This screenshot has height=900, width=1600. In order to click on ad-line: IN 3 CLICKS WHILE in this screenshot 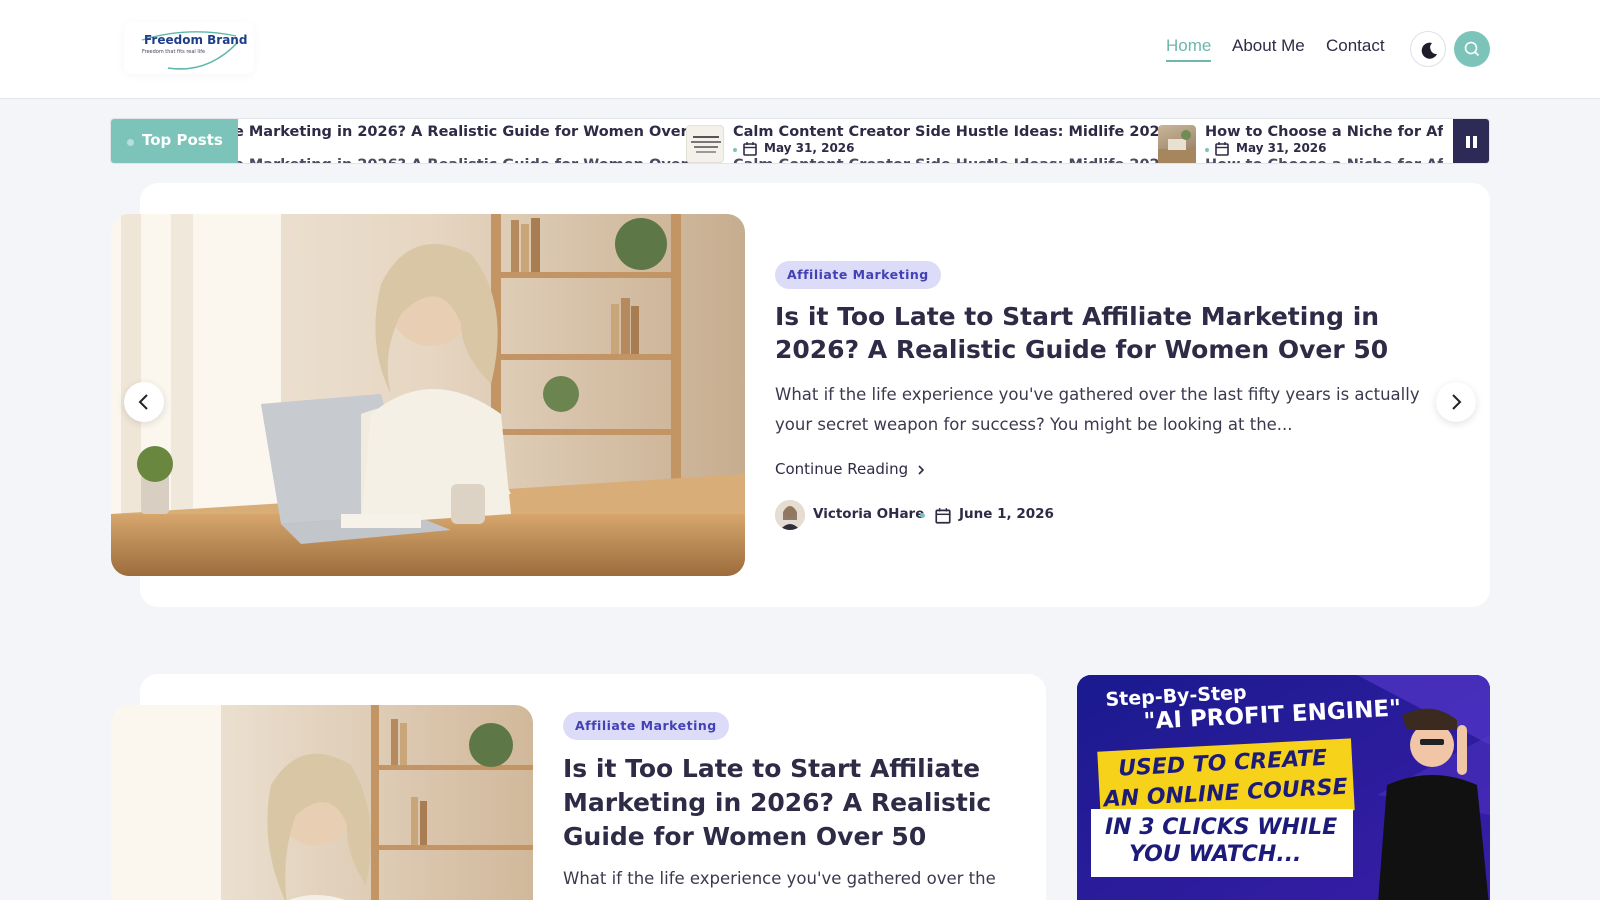, I will do `click(1221, 827)`.